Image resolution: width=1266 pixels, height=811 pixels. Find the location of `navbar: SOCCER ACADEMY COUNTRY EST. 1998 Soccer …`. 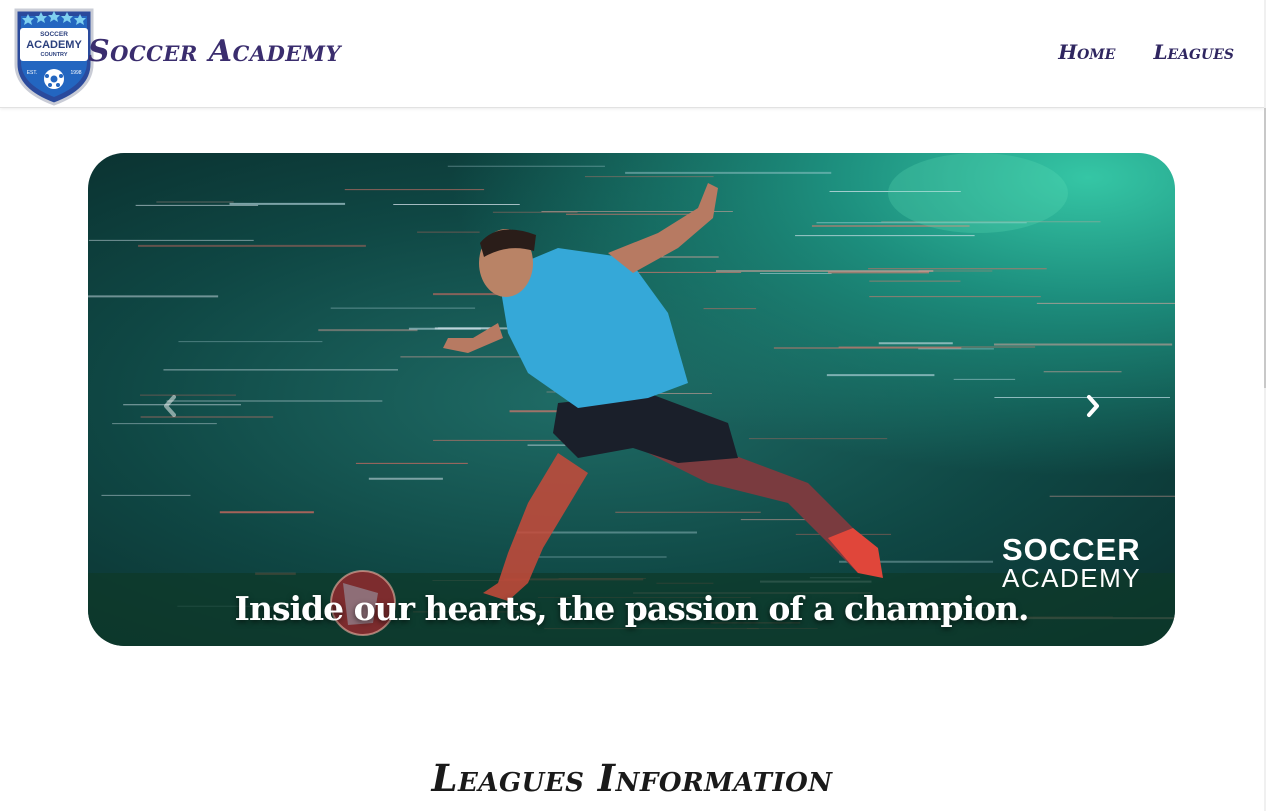

navbar: SOCCER ACADEMY COUNTRY EST. 1998 Soccer … is located at coordinates (632, 54).